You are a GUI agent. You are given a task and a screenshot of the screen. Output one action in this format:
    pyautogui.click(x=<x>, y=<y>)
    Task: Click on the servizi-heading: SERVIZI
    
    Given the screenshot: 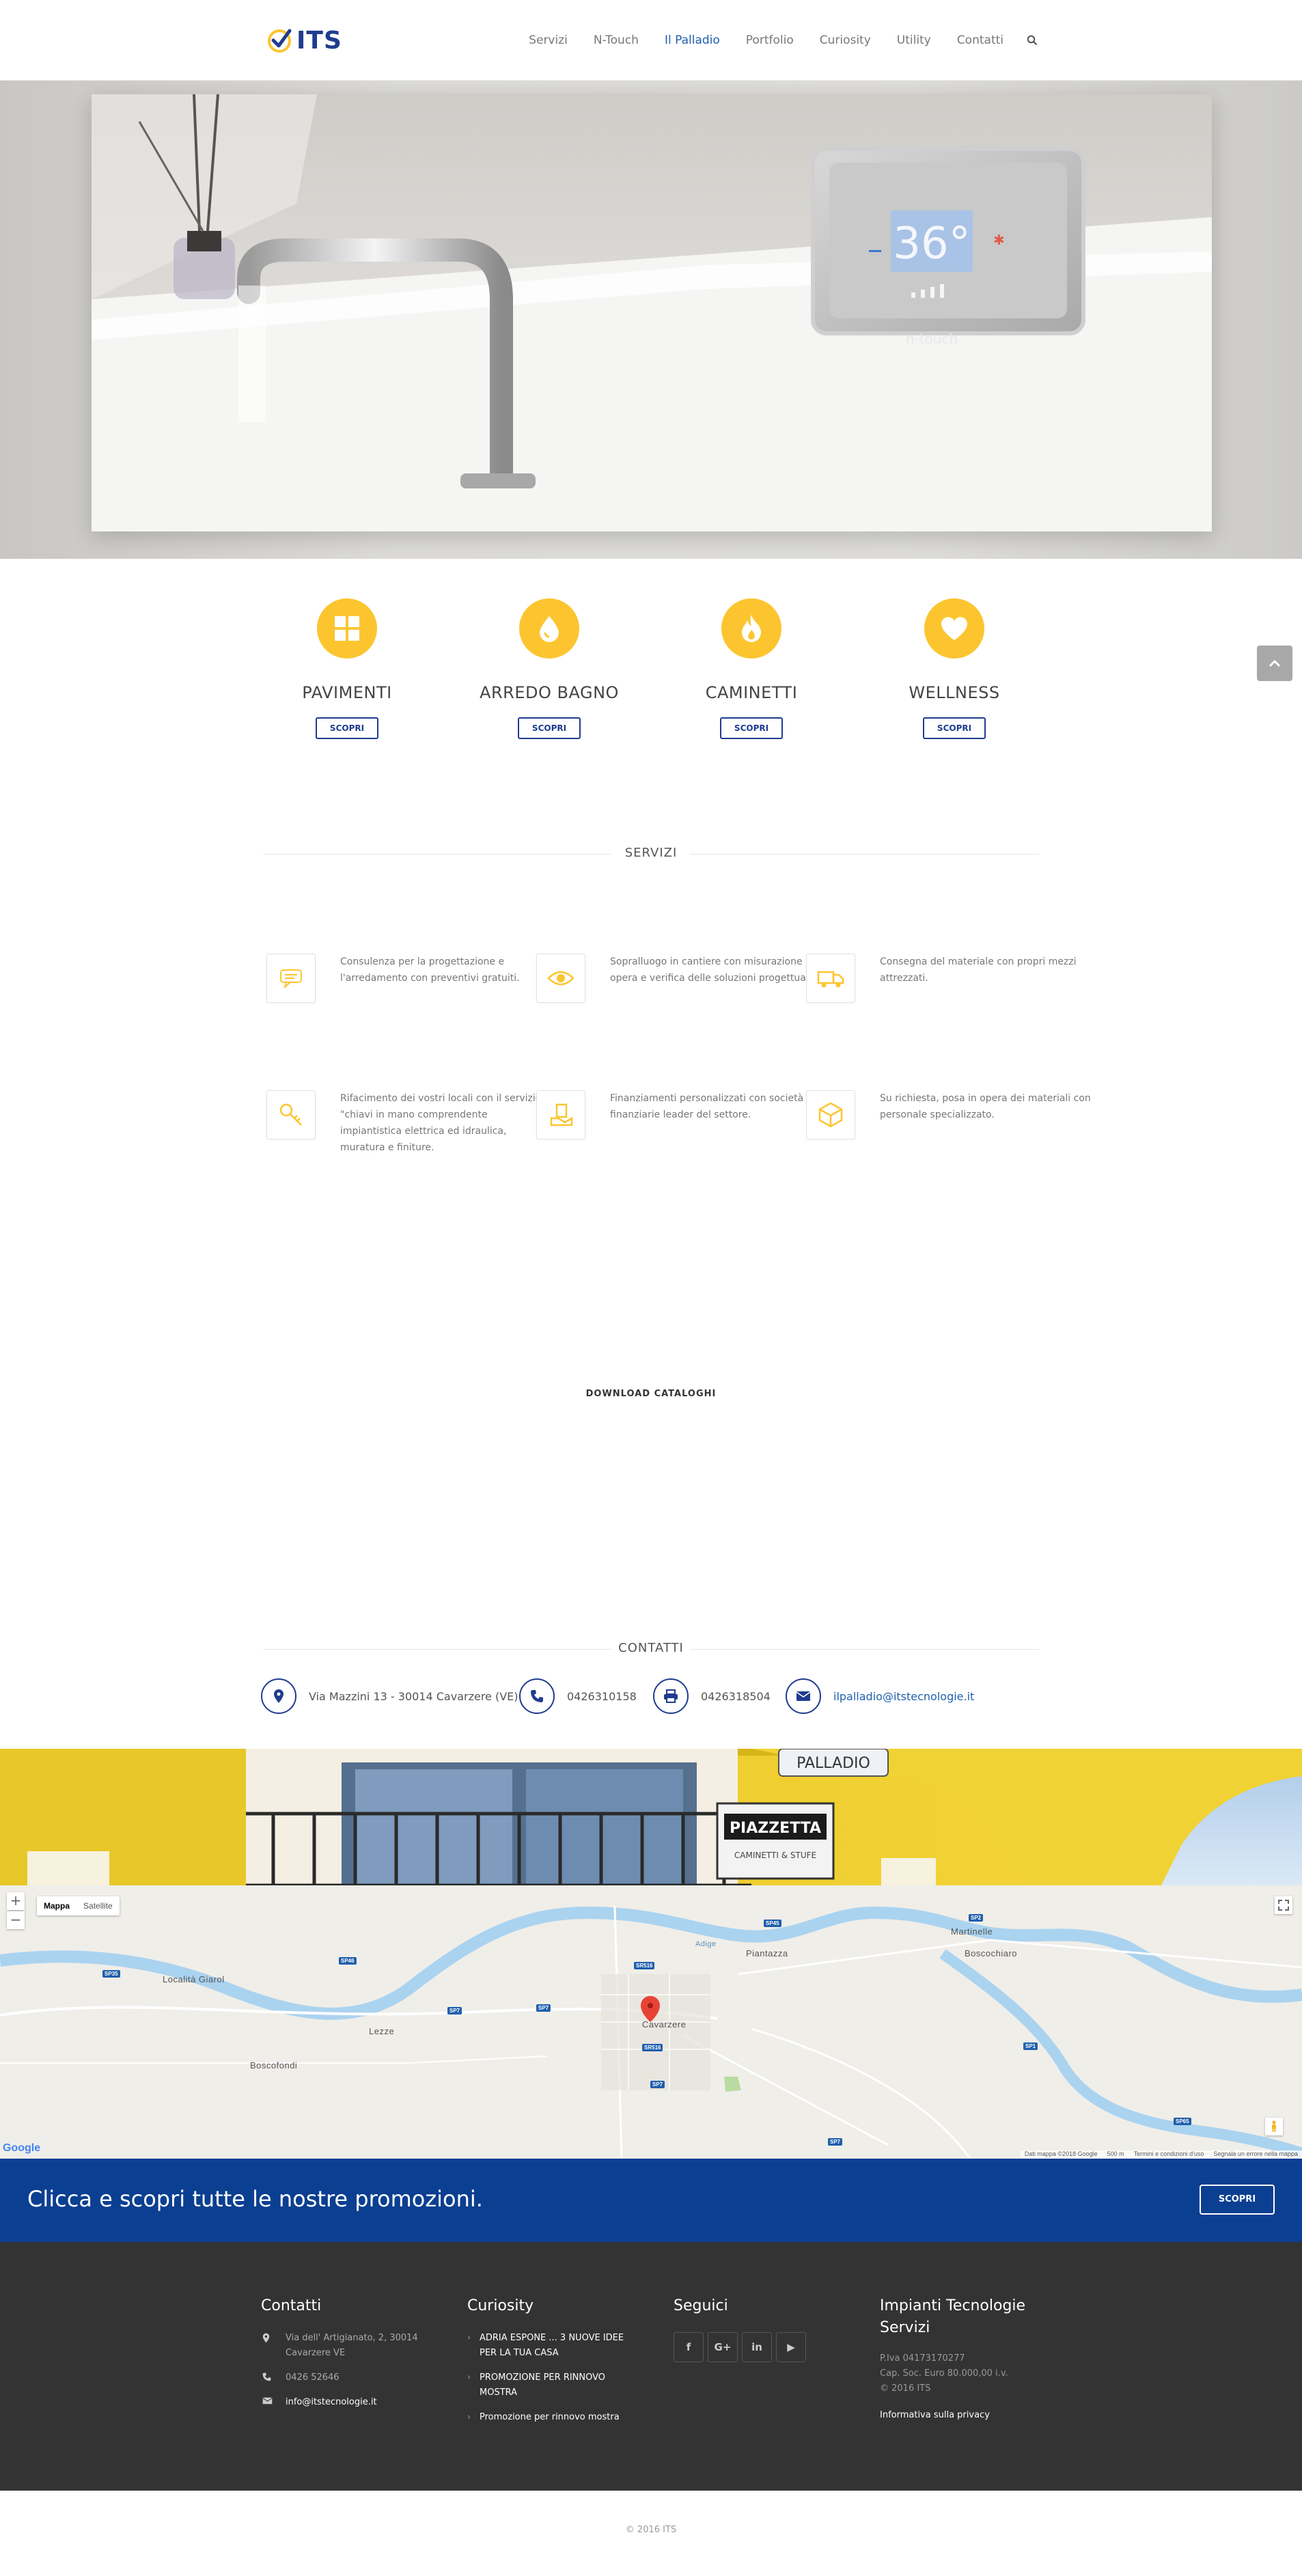 What is the action you would take?
    pyautogui.click(x=651, y=854)
    